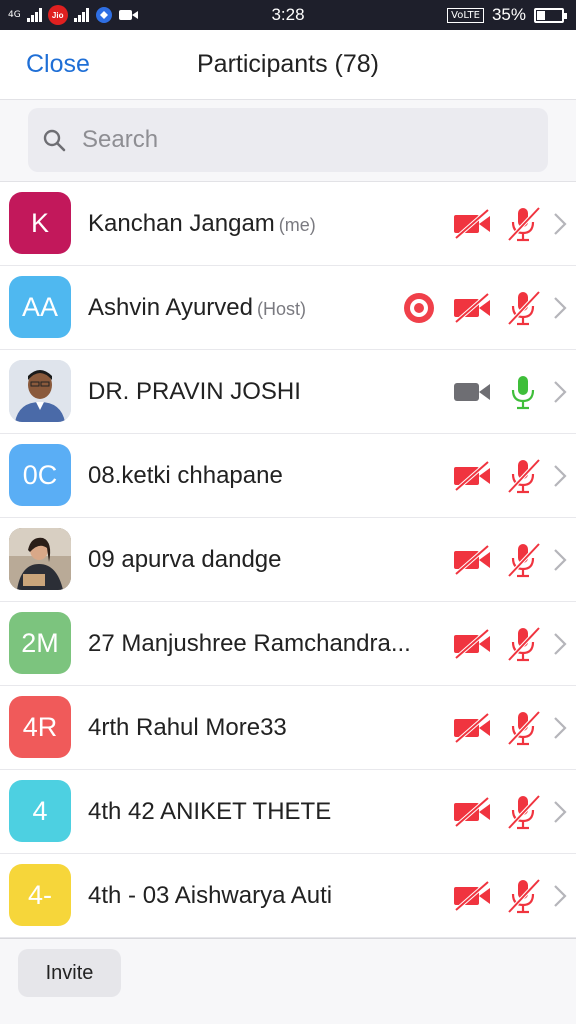  I want to click on participant-name: 4th 42 ANIKET THETE, so click(209, 812).